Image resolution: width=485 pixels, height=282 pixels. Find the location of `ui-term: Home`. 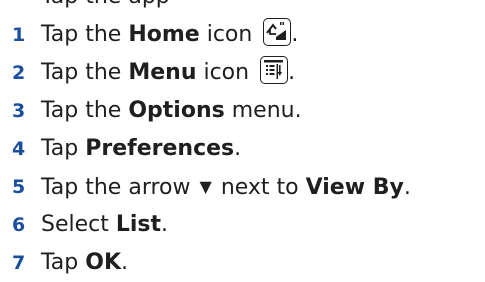

ui-term: Home is located at coordinates (164, 34).